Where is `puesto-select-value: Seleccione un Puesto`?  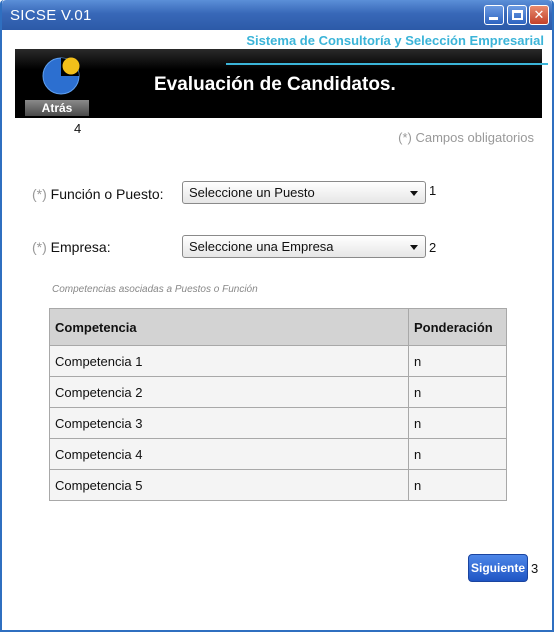
puesto-select-value: Seleccione un Puesto is located at coordinates (252, 192).